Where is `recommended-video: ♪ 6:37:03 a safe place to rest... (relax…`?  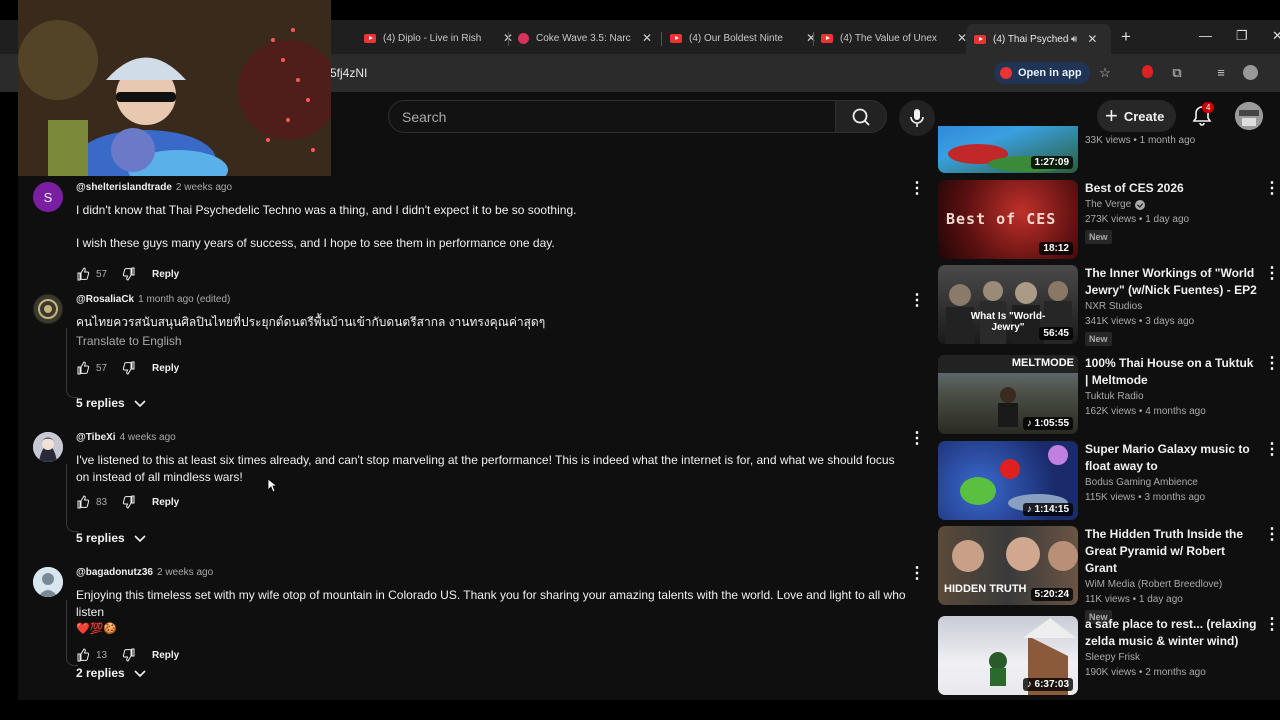
recommended-video: ♪ 6:37:03 a safe place to rest... (relax… is located at coordinates (1109, 656).